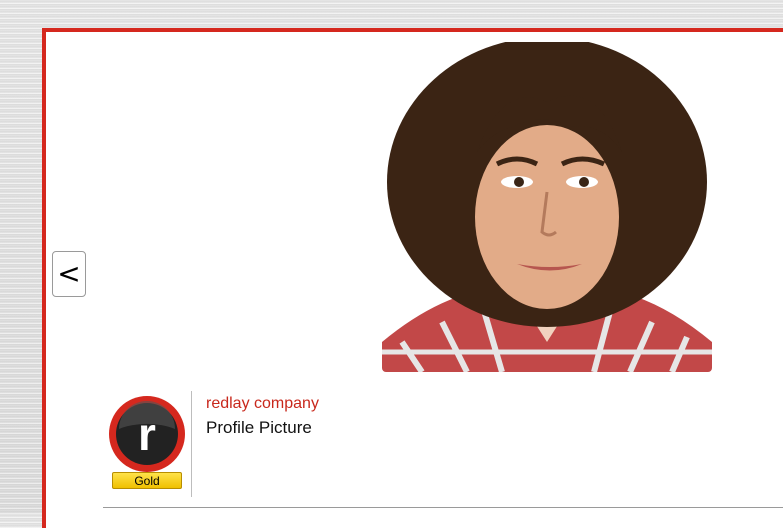  What do you see at coordinates (147, 480) in the screenshot?
I see `gold-badge: Gold` at bounding box center [147, 480].